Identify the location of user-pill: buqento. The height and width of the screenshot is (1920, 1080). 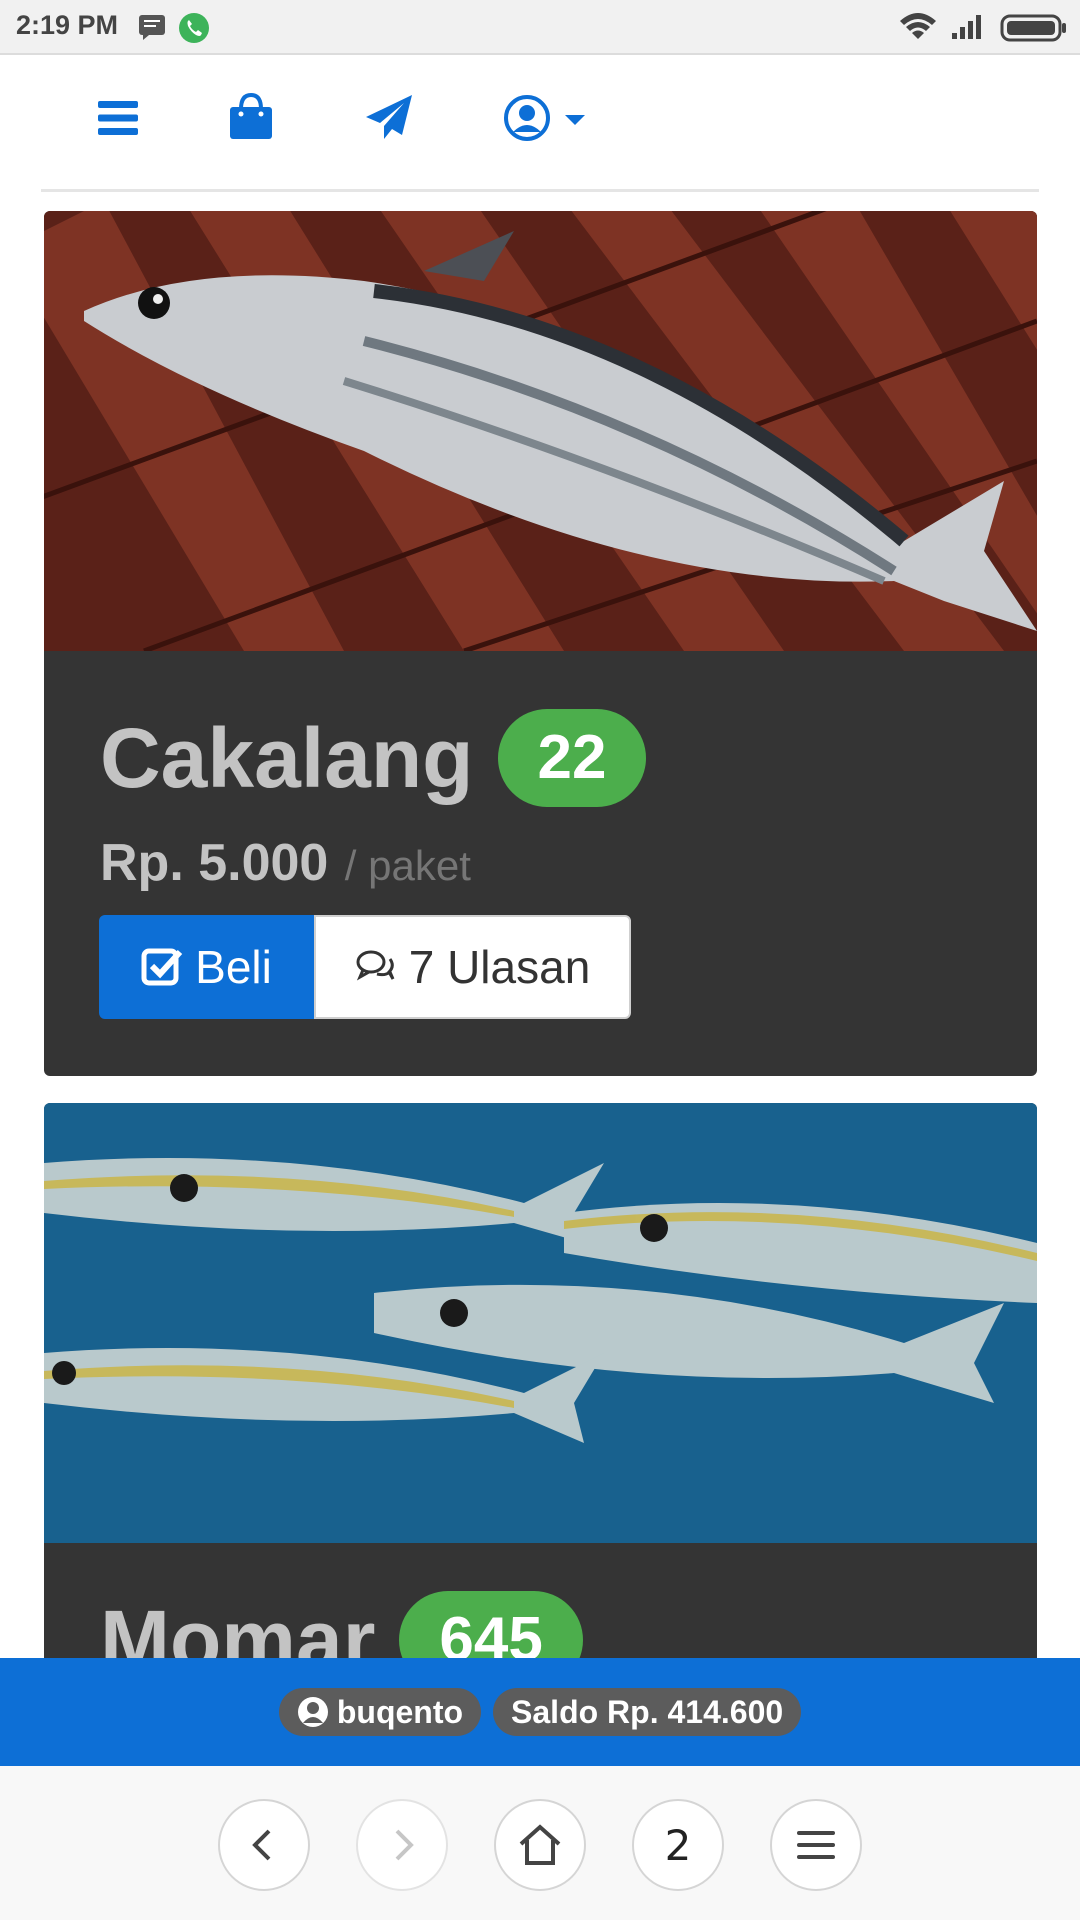
(380, 1712).